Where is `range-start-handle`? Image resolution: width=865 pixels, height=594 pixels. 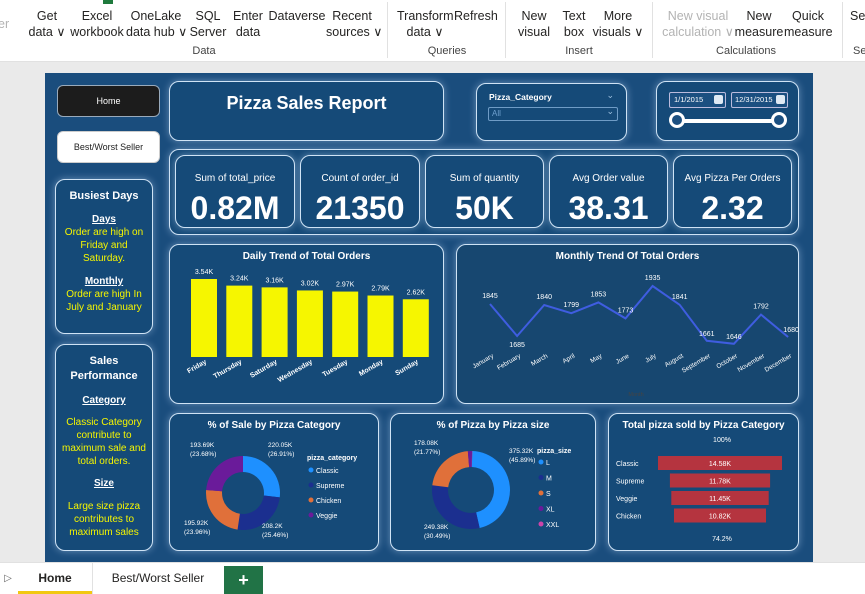
range-start-handle is located at coordinates (677, 120).